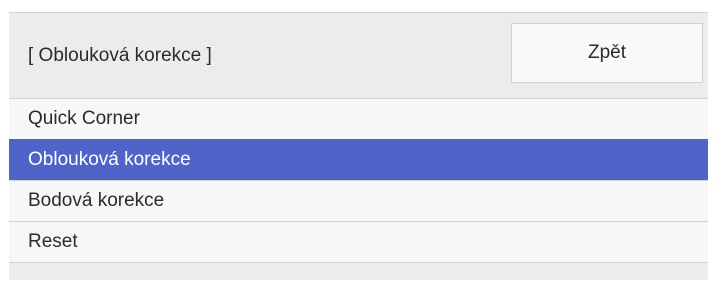 The image size is (717, 282). I want to click on menu-item-point-correction: Bodová korekce, so click(358, 200).